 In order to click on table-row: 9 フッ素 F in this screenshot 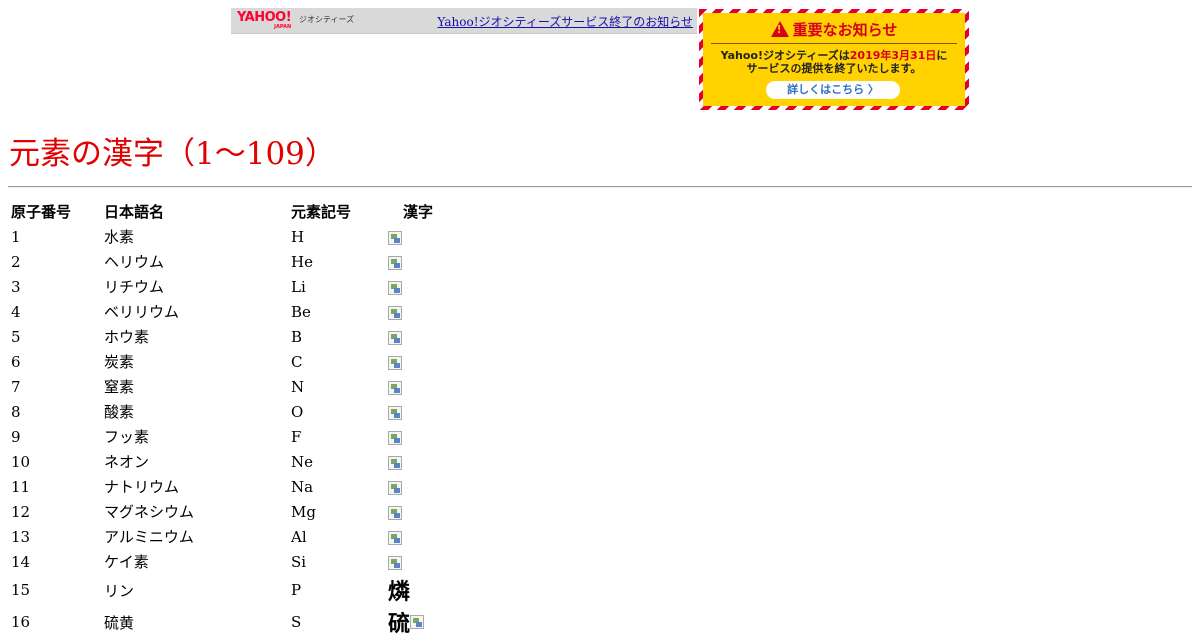, I will do `click(229, 436)`.